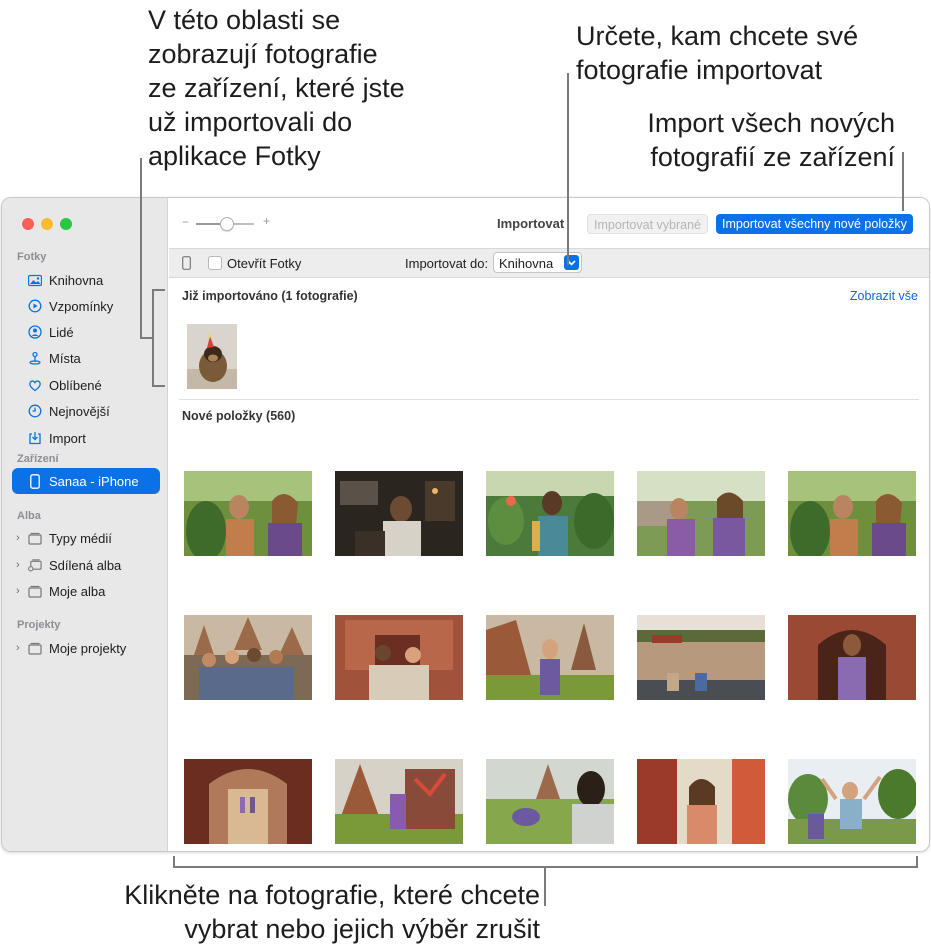  I want to click on already-imported-title: Již importováno (1 fotografie), so click(270, 296).